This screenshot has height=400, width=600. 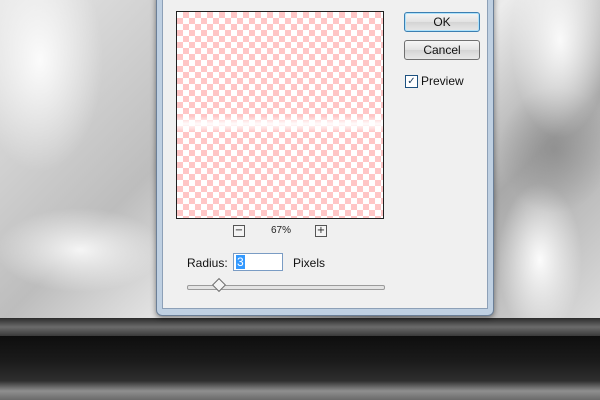 What do you see at coordinates (258, 262) in the screenshot?
I see `radius-input: 3` at bounding box center [258, 262].